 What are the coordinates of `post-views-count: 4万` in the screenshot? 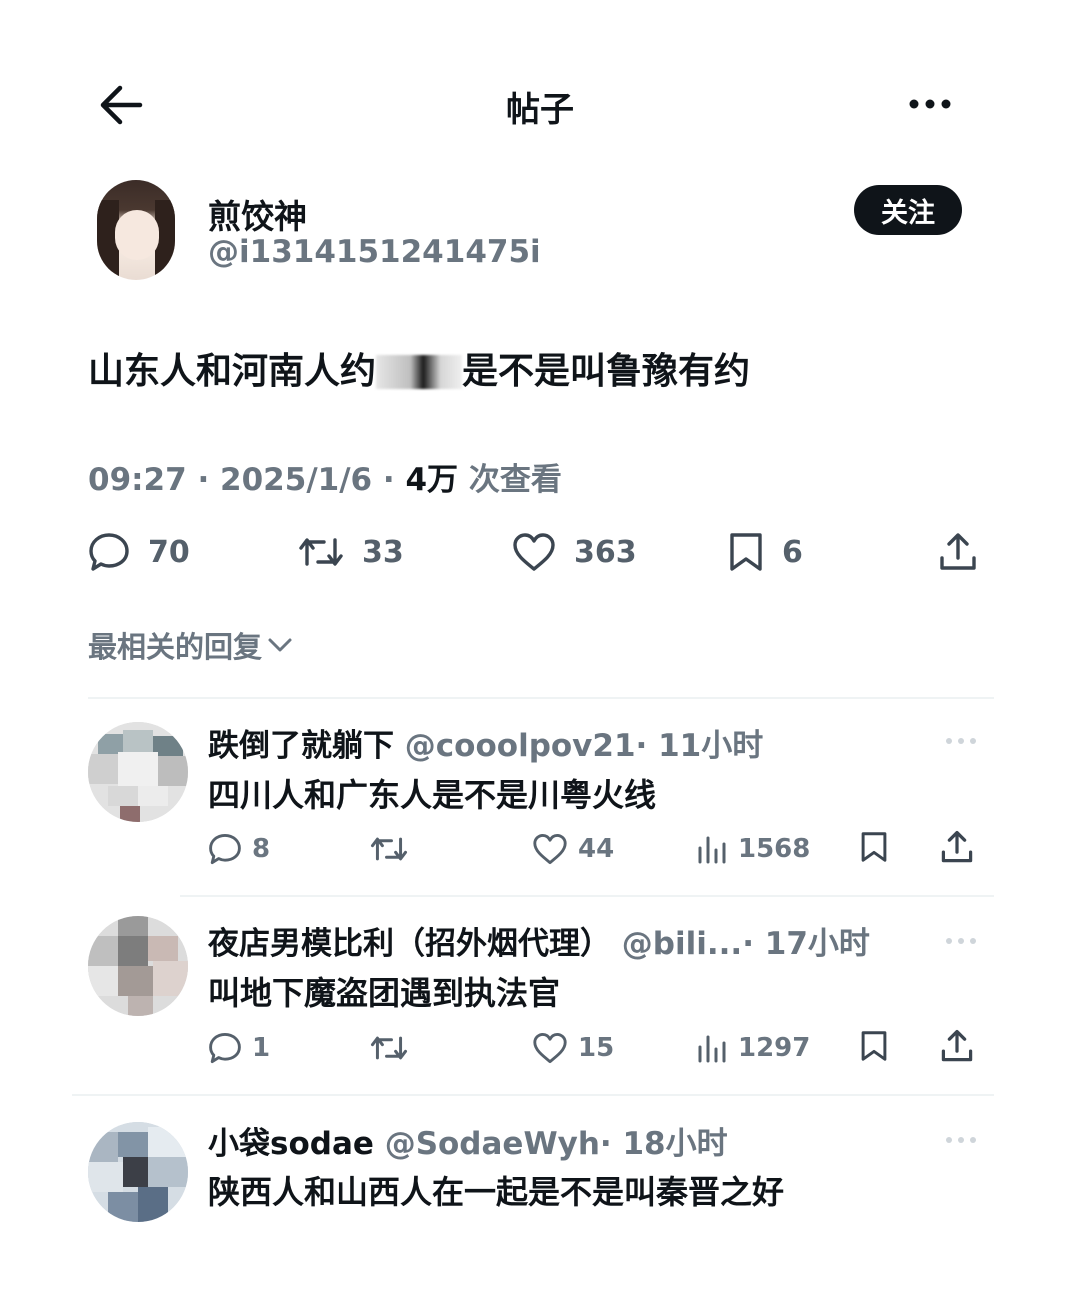 It's located at (432, 480).